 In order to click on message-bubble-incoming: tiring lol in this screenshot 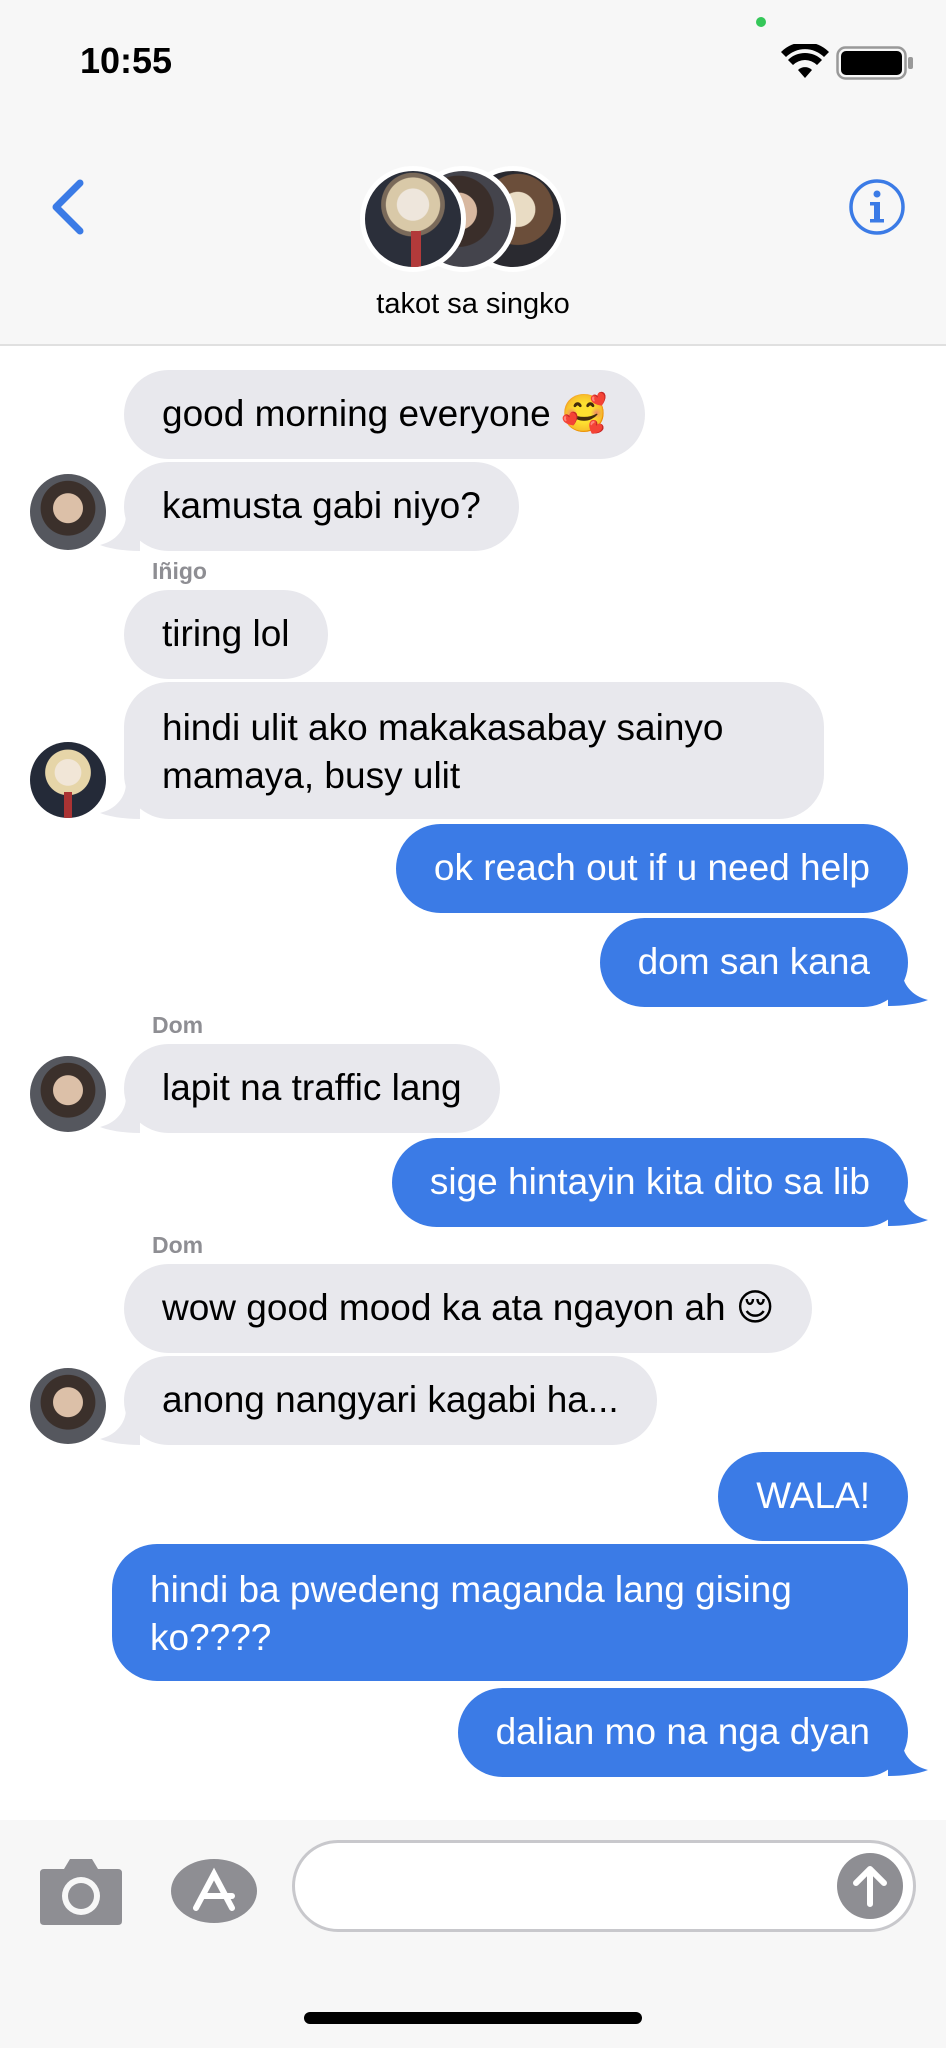, I will do `click(226, 634)`.